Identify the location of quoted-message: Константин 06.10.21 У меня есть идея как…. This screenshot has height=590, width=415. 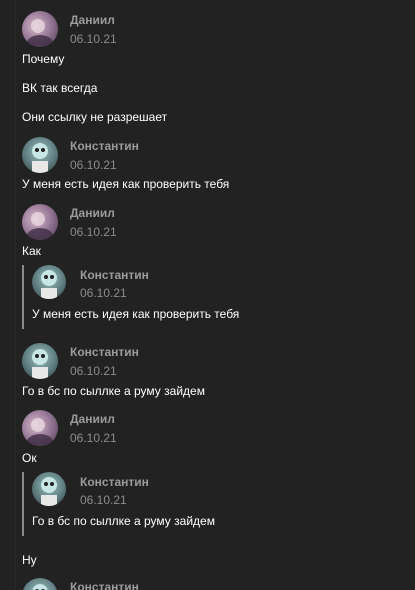
(203, 297).